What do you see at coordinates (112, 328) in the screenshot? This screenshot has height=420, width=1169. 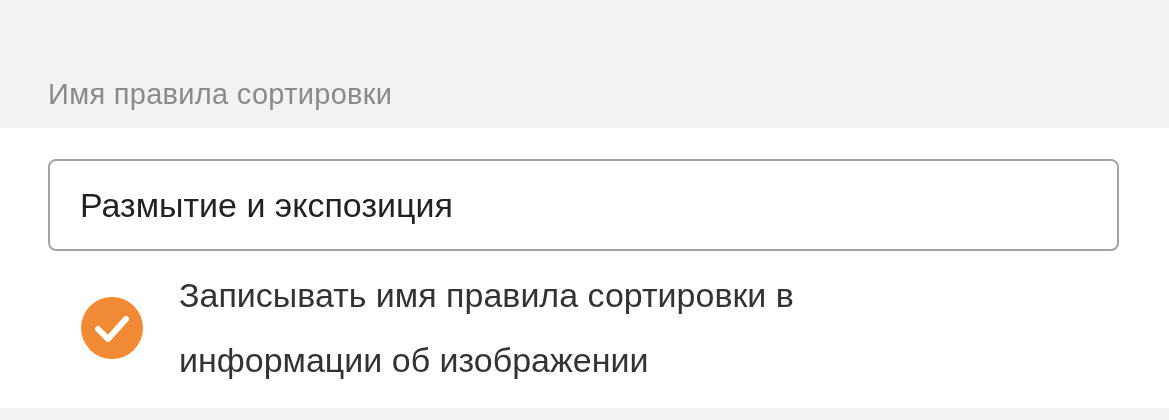 I see `checkbox` at bounding box center [112, 328].